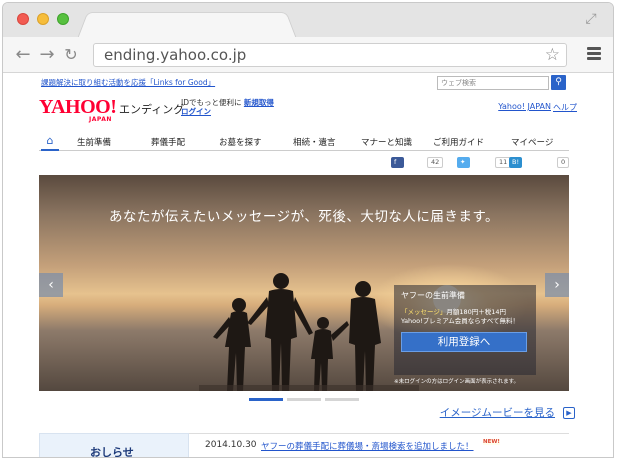 This screenshot has height=460, width=620. Describe the element at coordinates (304, 217) in the screenshot. I see `hero-title: あなたが伝えたいメッセージが、死後、大切な人に届きます。` at that location.